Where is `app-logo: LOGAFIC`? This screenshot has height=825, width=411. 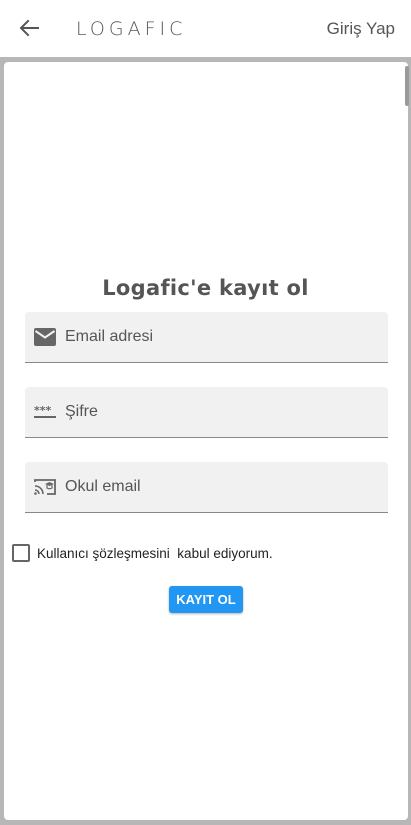
app-logo: LOGAFIC is located at coordinates (131, 29).